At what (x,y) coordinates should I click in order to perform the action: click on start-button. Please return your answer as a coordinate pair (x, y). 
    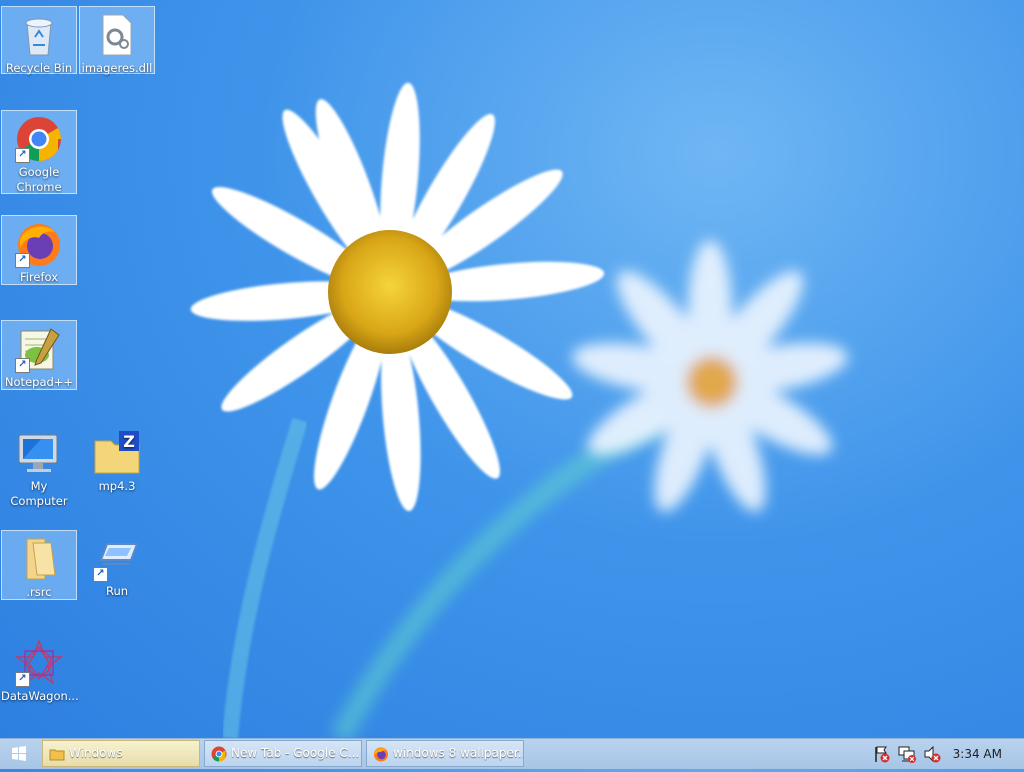
    Looking at the image, I should click on (19, 754).